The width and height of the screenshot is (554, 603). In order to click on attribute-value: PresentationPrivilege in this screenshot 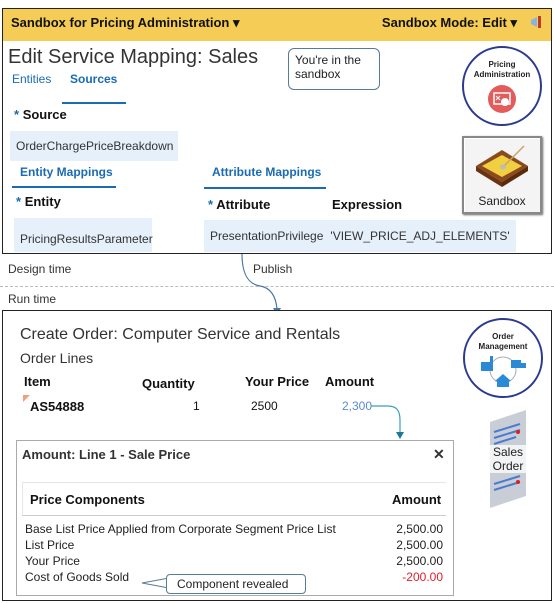, I will do `click(267, 236)`.